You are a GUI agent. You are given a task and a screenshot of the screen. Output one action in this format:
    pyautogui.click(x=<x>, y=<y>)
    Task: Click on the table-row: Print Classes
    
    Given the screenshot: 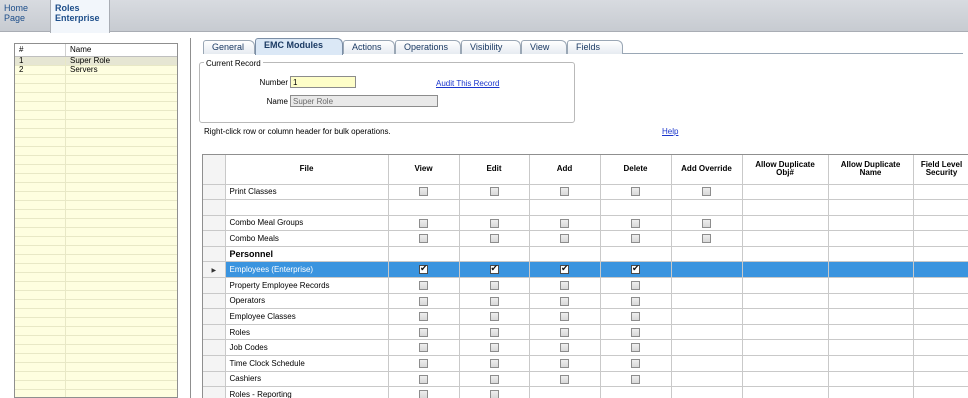 What is the action you would take?
    pyautogui.click(x=585, y=192)
    